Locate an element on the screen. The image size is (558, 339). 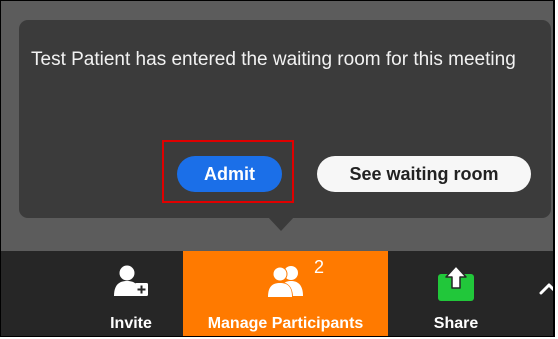
add-user-icon is located at coordinates (131, 284).